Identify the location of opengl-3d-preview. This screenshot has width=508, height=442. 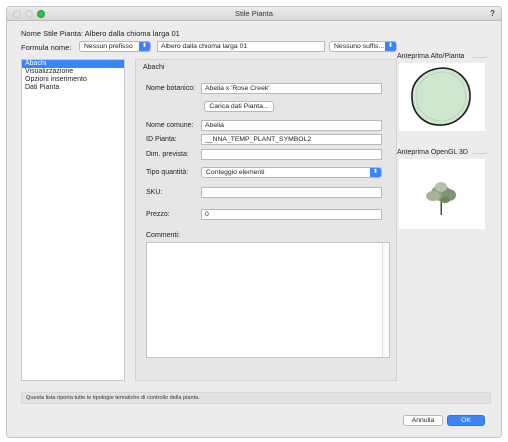
(442, 194).